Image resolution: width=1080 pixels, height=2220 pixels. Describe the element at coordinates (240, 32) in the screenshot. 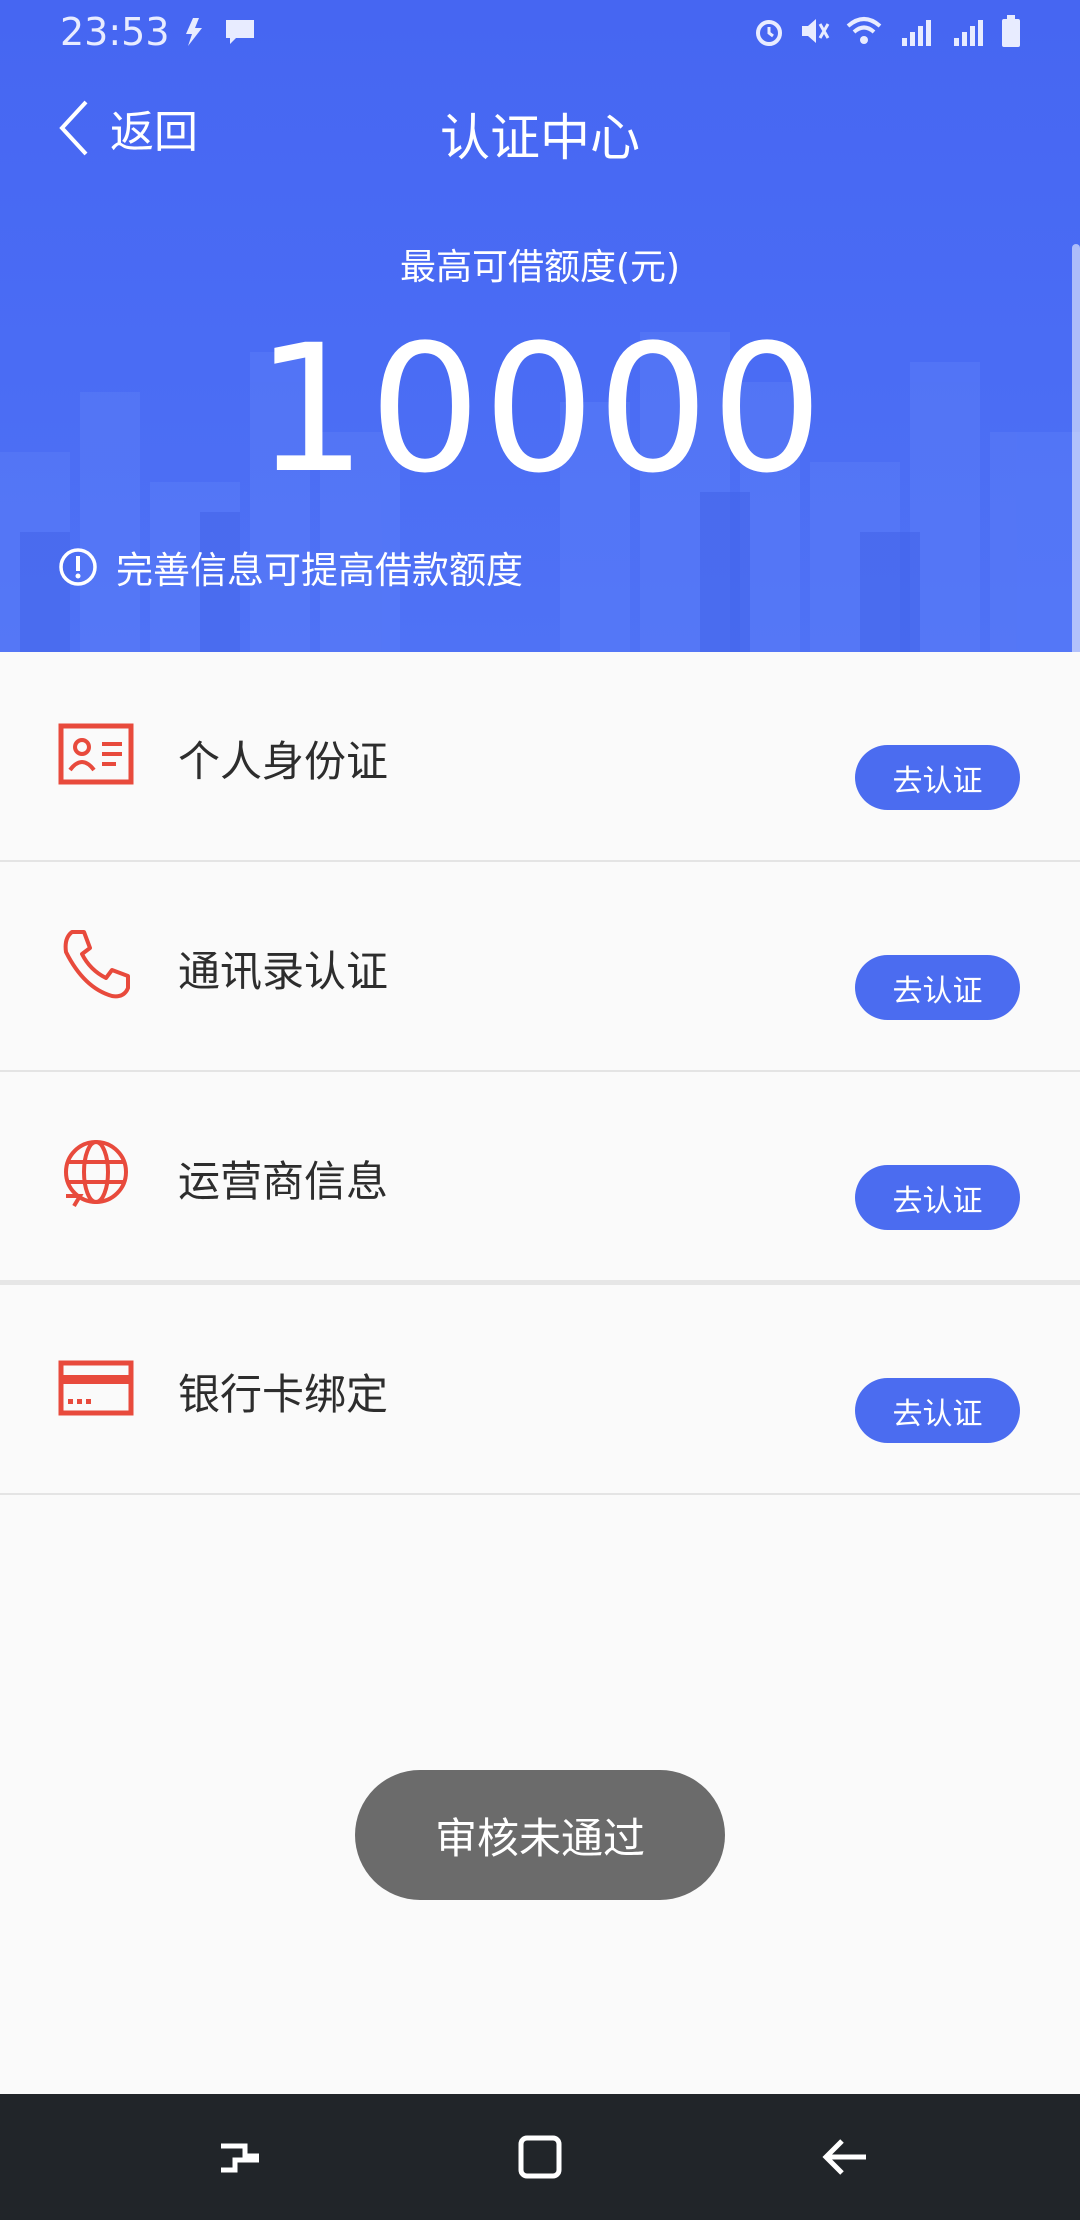

I see `message-icon` at that location.